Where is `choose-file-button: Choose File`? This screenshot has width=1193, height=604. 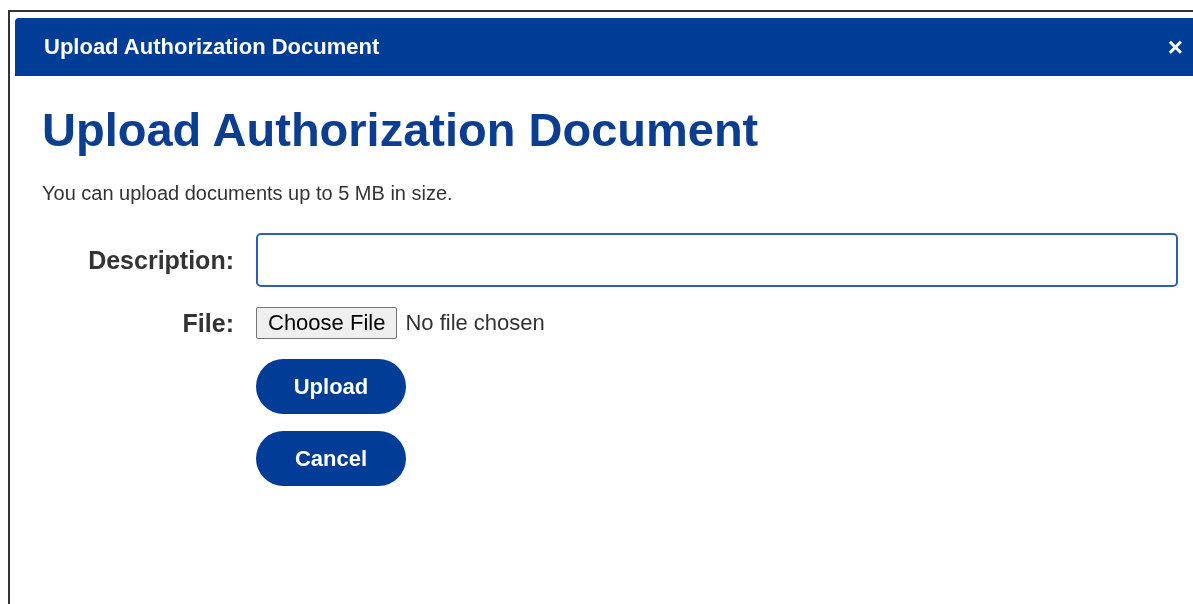 choose-file-button: Choose File is located at coordinates (327, 323).